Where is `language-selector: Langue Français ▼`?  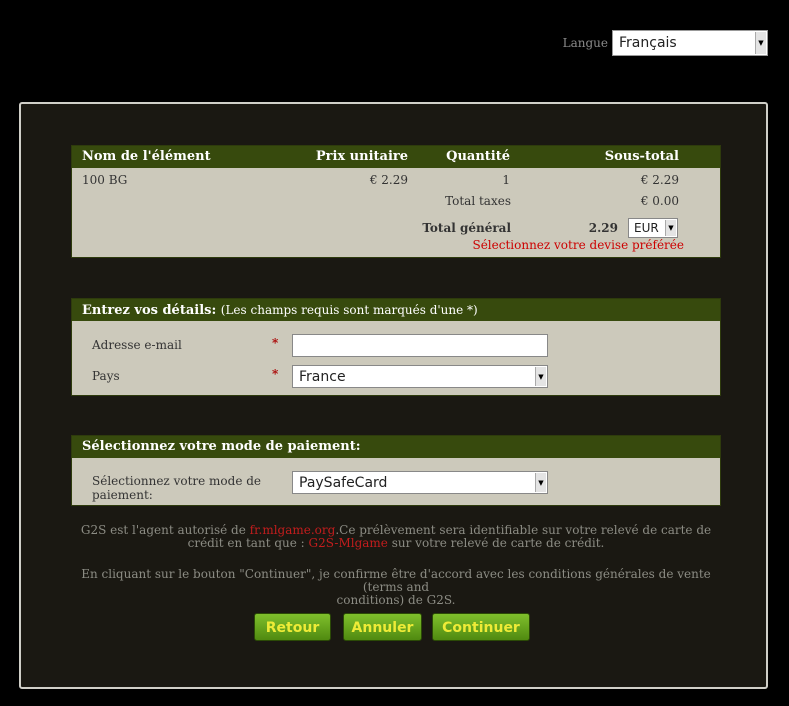 language-selector: Langue Français ▼ is located at coordinates (665, 43).